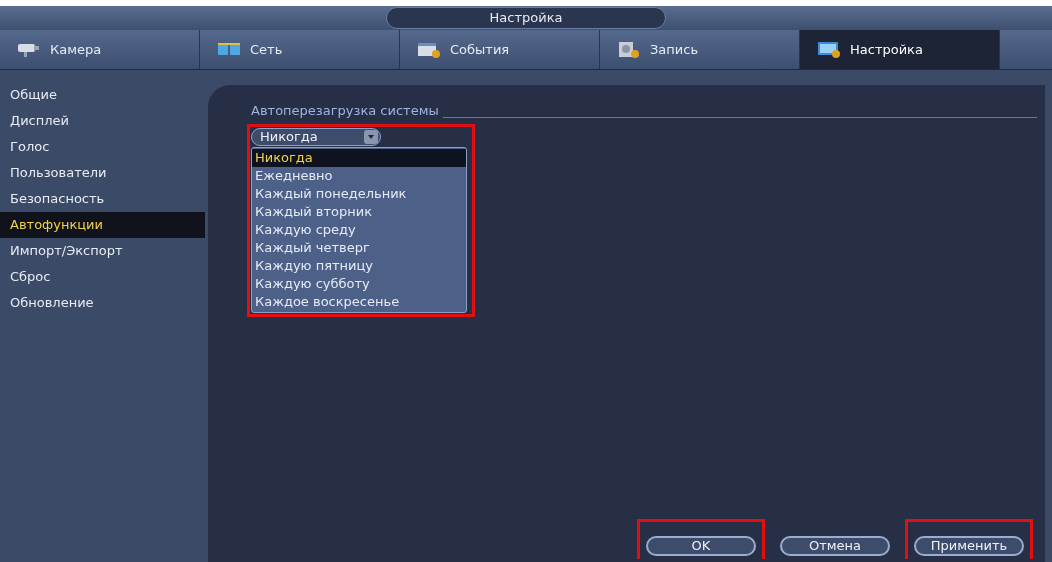 Image resolution: width=1052 pixels, height=562 pixels. Describe the element at coordinates (316, 136) in the screenshot. I see `dropdown: Никогда` at that location.